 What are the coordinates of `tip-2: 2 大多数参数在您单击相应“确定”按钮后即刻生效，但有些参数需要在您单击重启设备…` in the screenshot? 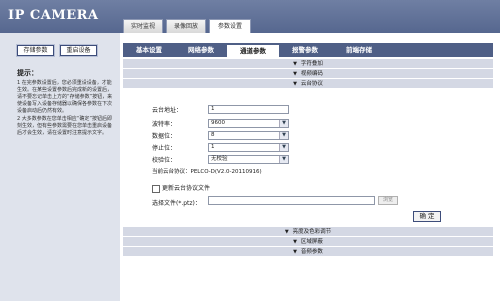 It's located at (65, 126).